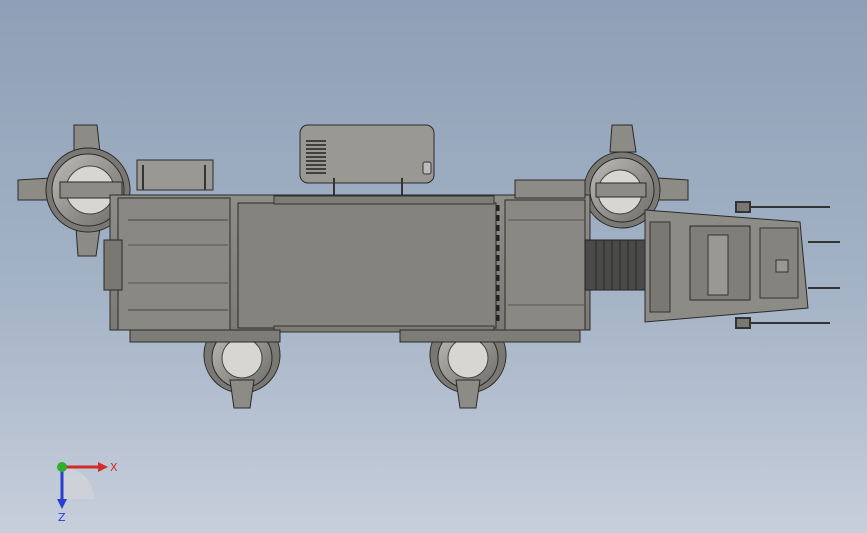 This screenshot has height=533, width=867. I want to click on x-axis-arrow, so click(103, 467).